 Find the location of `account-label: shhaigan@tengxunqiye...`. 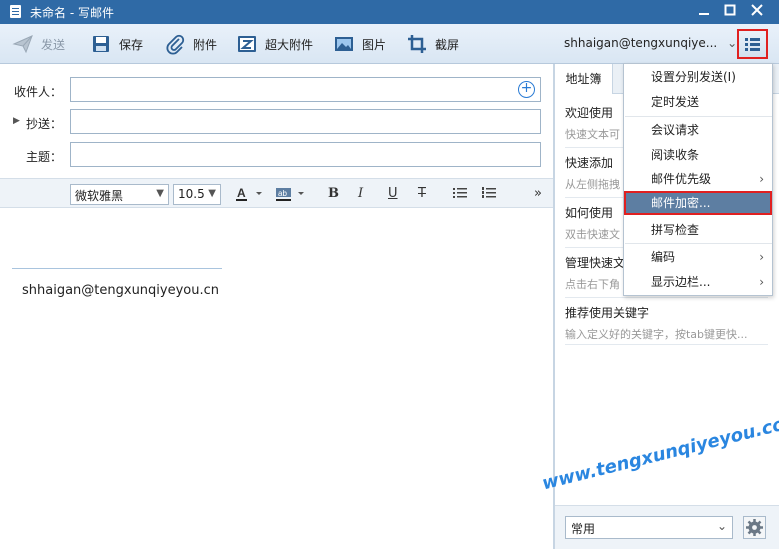

account-label: shhaigan@tengxunqiye... is located at coordinates (641, 43).